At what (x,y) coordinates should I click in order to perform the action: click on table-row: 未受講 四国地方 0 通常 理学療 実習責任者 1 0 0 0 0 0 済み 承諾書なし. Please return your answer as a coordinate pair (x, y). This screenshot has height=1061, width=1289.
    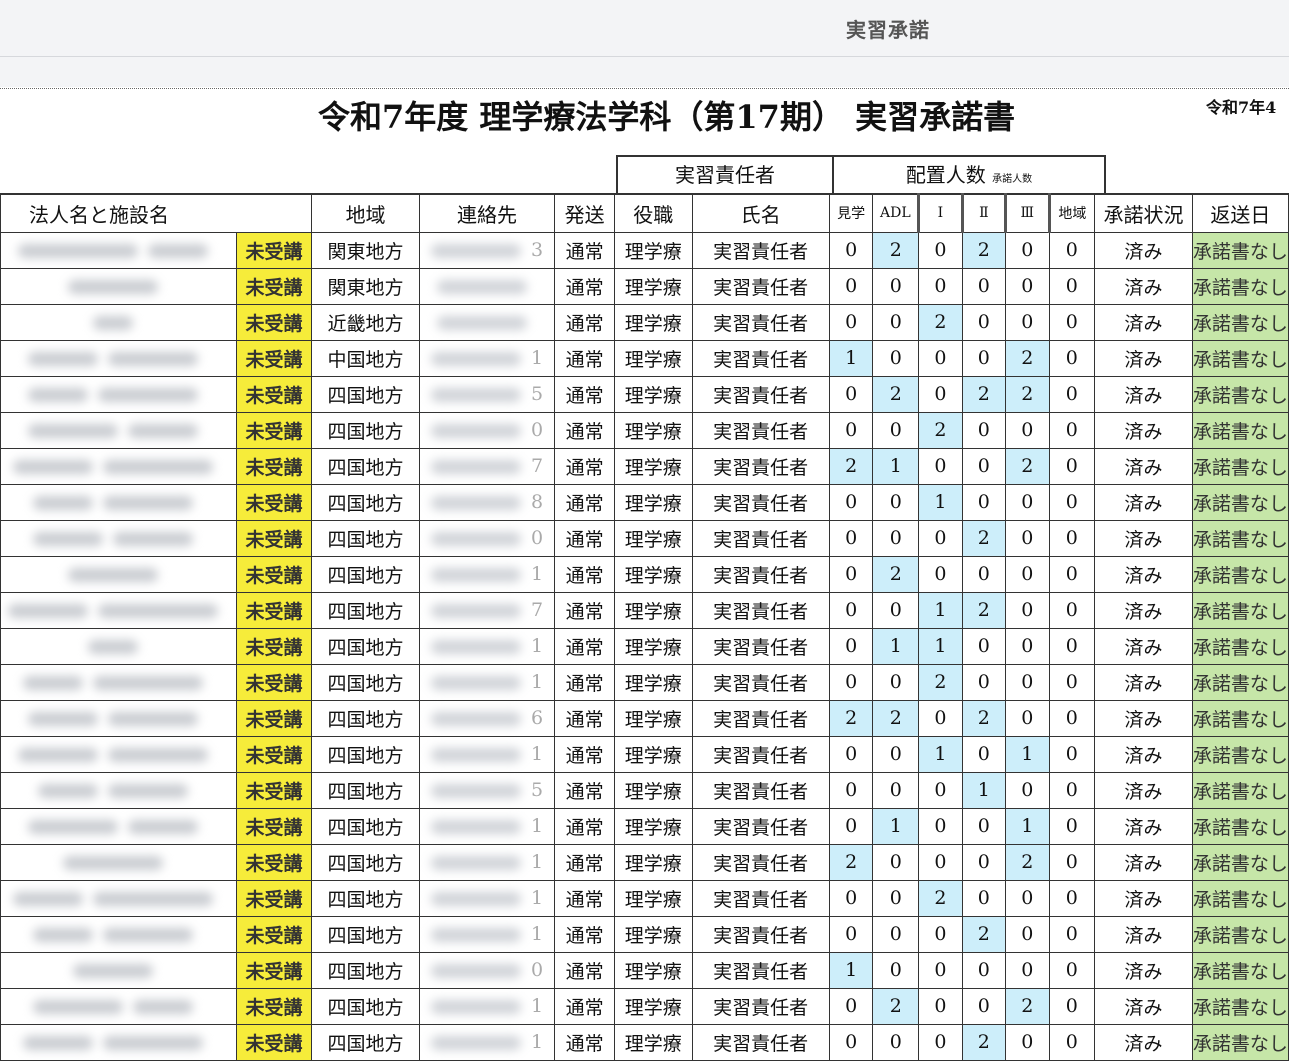
    Looking at the image, I should click on (644, 970).